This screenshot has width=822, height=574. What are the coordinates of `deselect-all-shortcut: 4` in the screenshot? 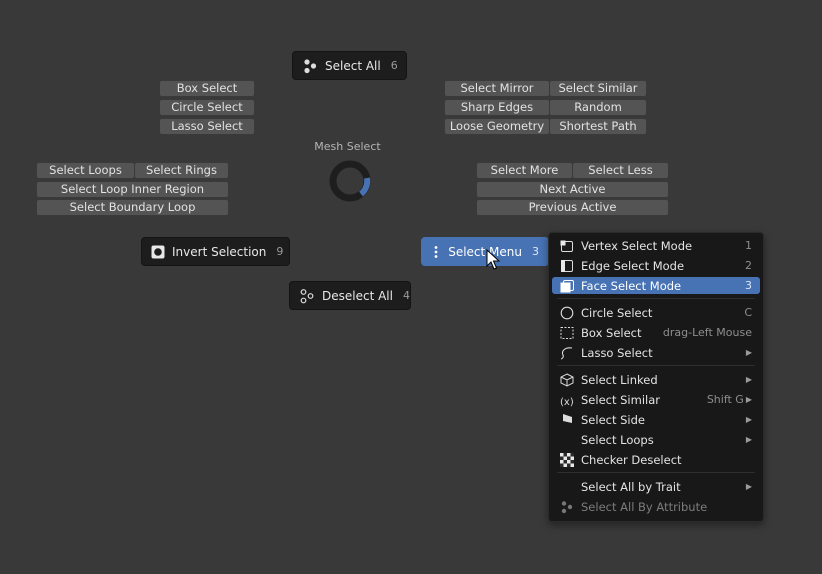 It's located at (406, 295).